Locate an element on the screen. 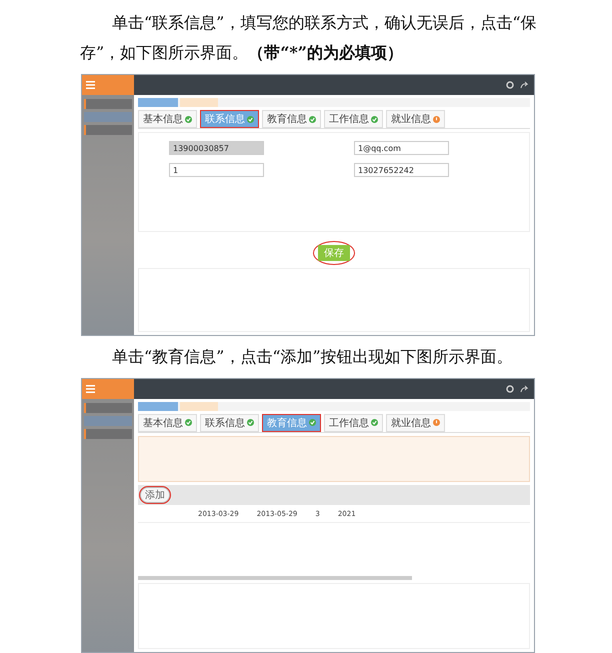 This screenshot has width=612, height=653. input-field: 13027652242 is located at coordinates (401, 170).